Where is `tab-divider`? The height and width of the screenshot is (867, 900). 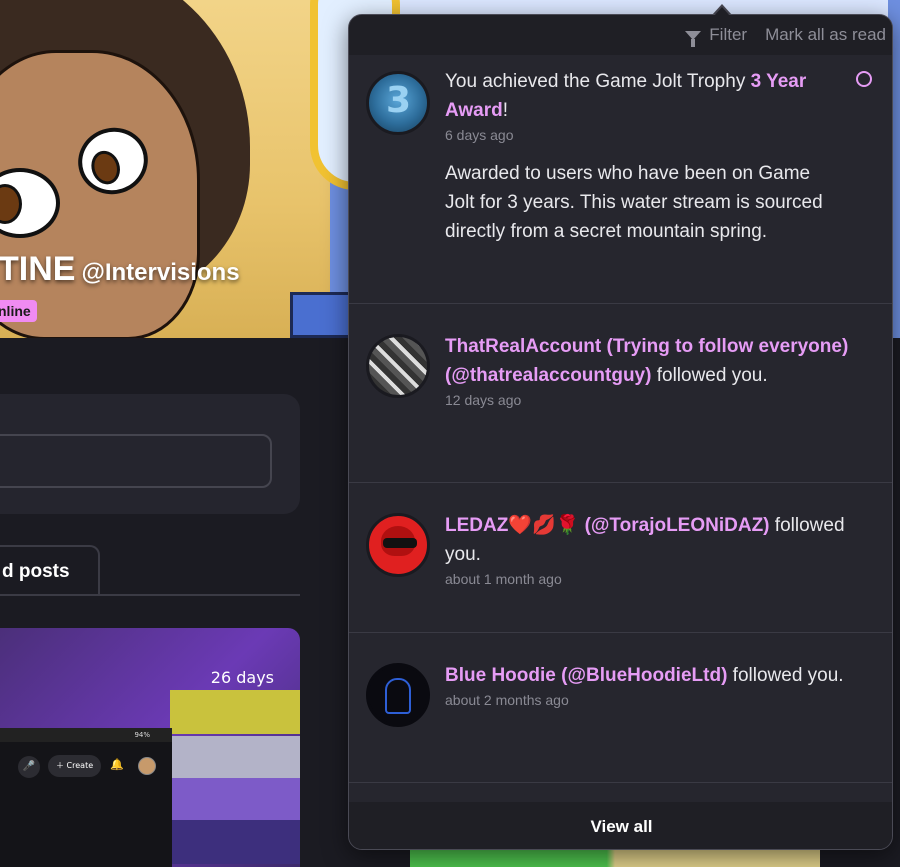 tab-divider is located at coordinates (150, 595).